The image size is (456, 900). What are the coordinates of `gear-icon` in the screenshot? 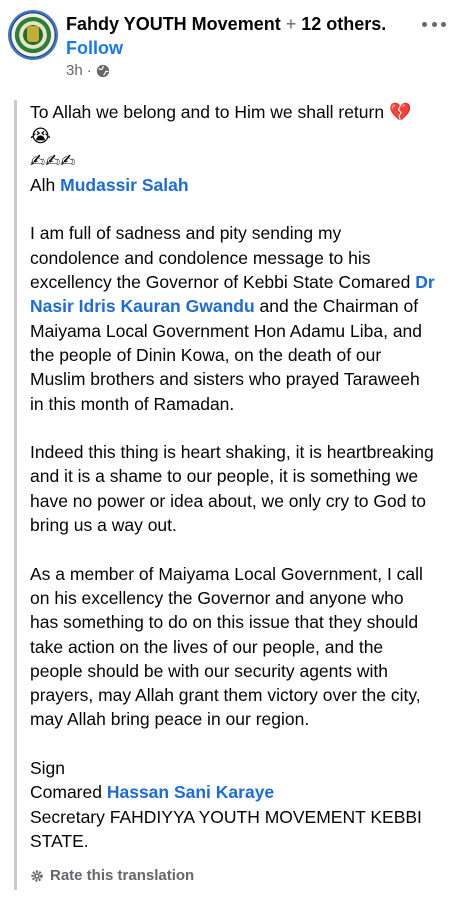 It's located at (37, 876).